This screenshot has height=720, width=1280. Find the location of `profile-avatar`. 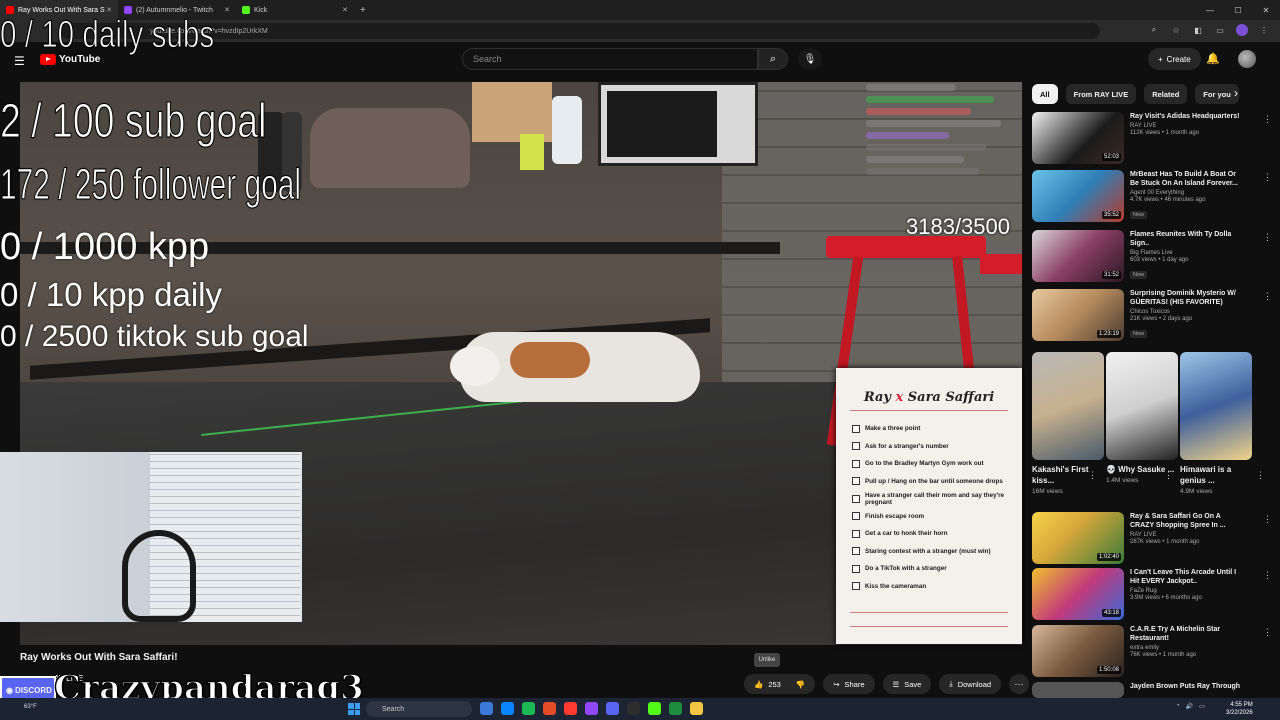

profile-avatar is located at coordinates (1242, 30).